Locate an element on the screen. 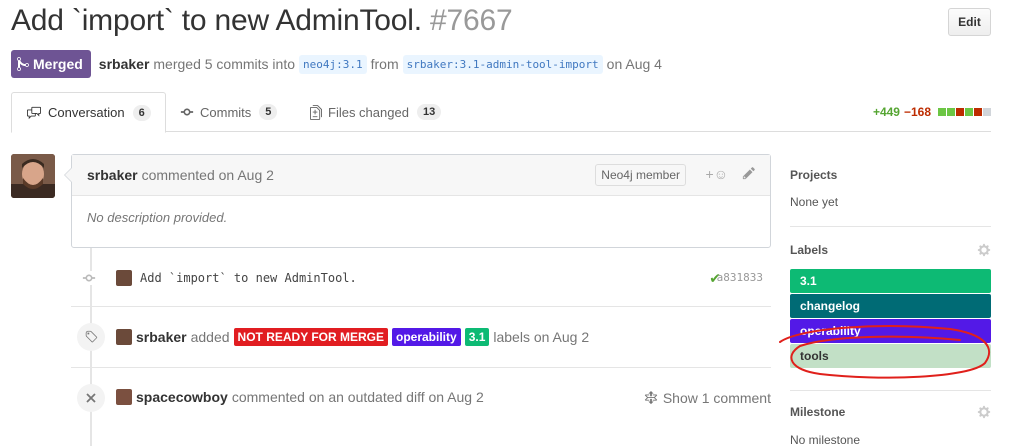  sidebar-label-list: 3.1 changelog operability tools is located at coordinates (890, 318).